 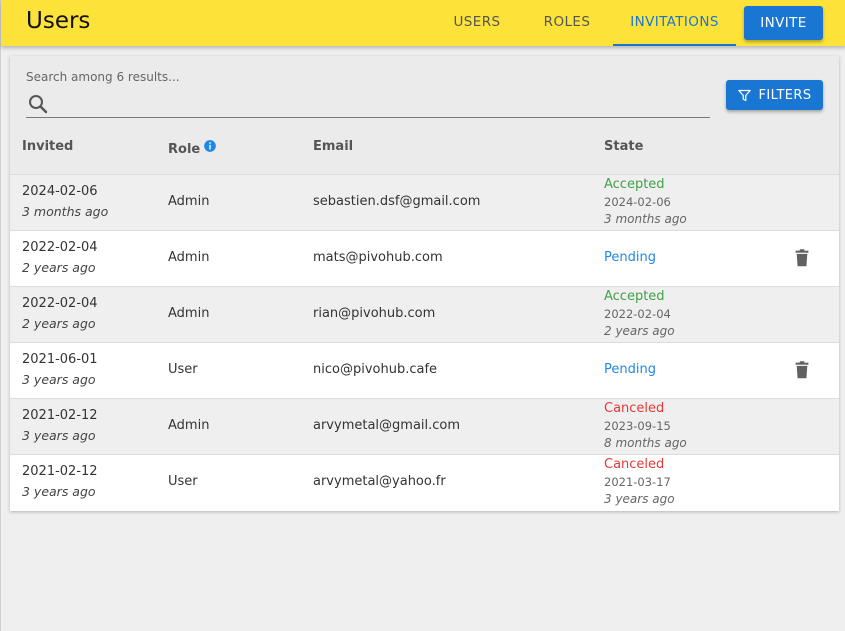 What do you see at coordinates (477, 23) in the screenshot?
I see `tab-users: Users` at bounding box center [477, 23].